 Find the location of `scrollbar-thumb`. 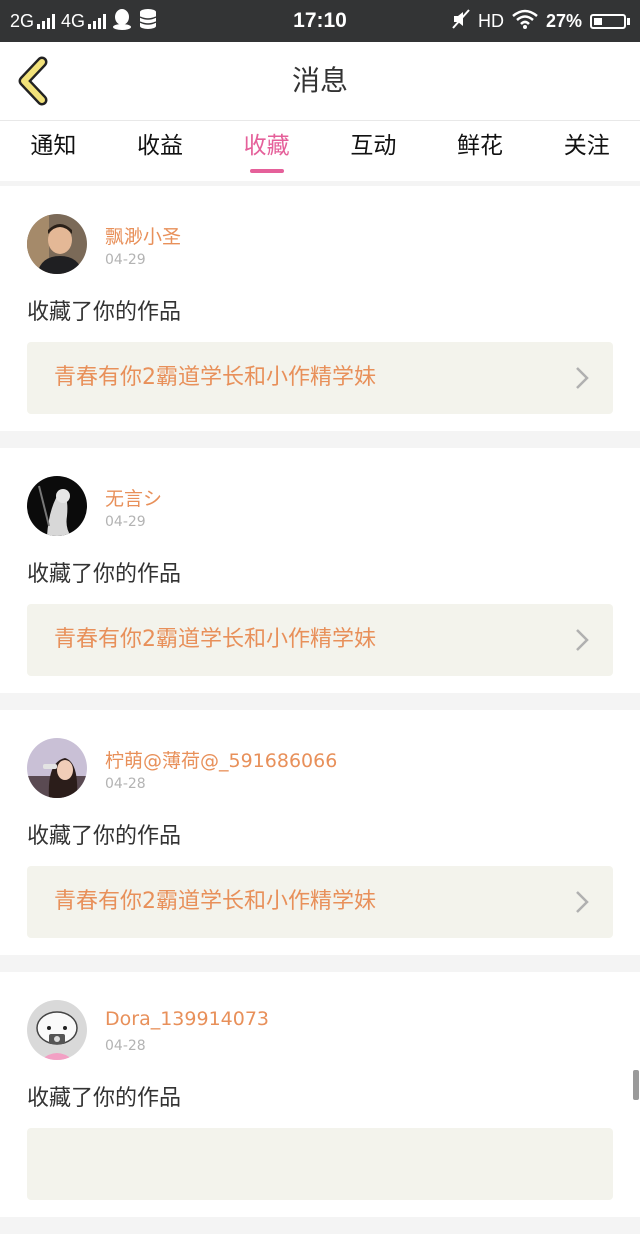

scrollbar-thumb is located at coordinates (636, 1085).